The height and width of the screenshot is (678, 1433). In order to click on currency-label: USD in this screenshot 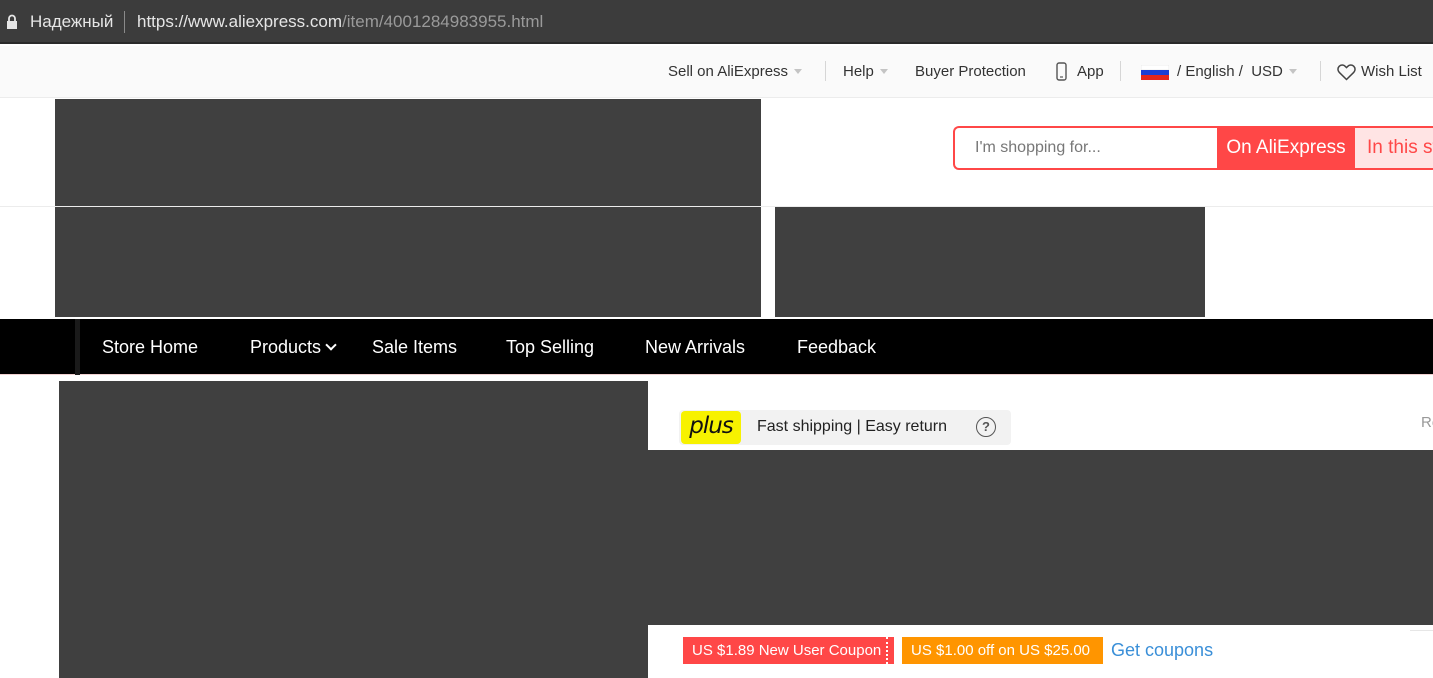, I will do `click(1267, 71)`.